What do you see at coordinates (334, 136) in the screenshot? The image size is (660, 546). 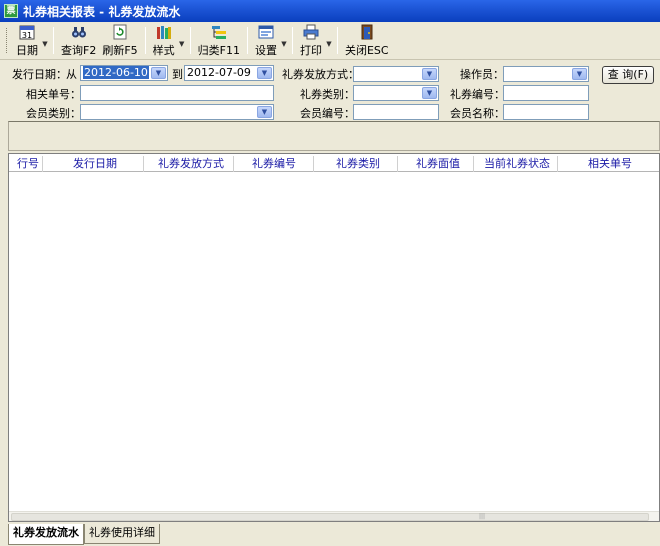 I see `summary-panel` at bounding box center [334, 136].